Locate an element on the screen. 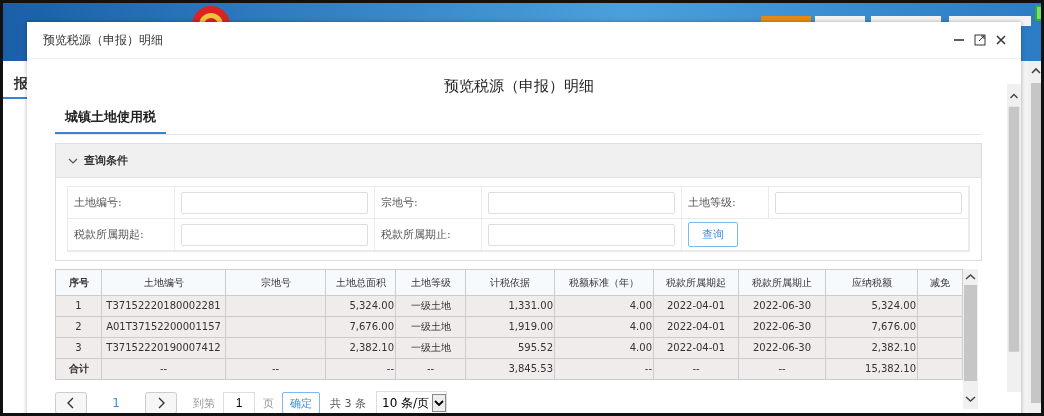 The height and width of the screenshot is (416, 1044). column-header: 减免 is located at coordinates (940, 282).